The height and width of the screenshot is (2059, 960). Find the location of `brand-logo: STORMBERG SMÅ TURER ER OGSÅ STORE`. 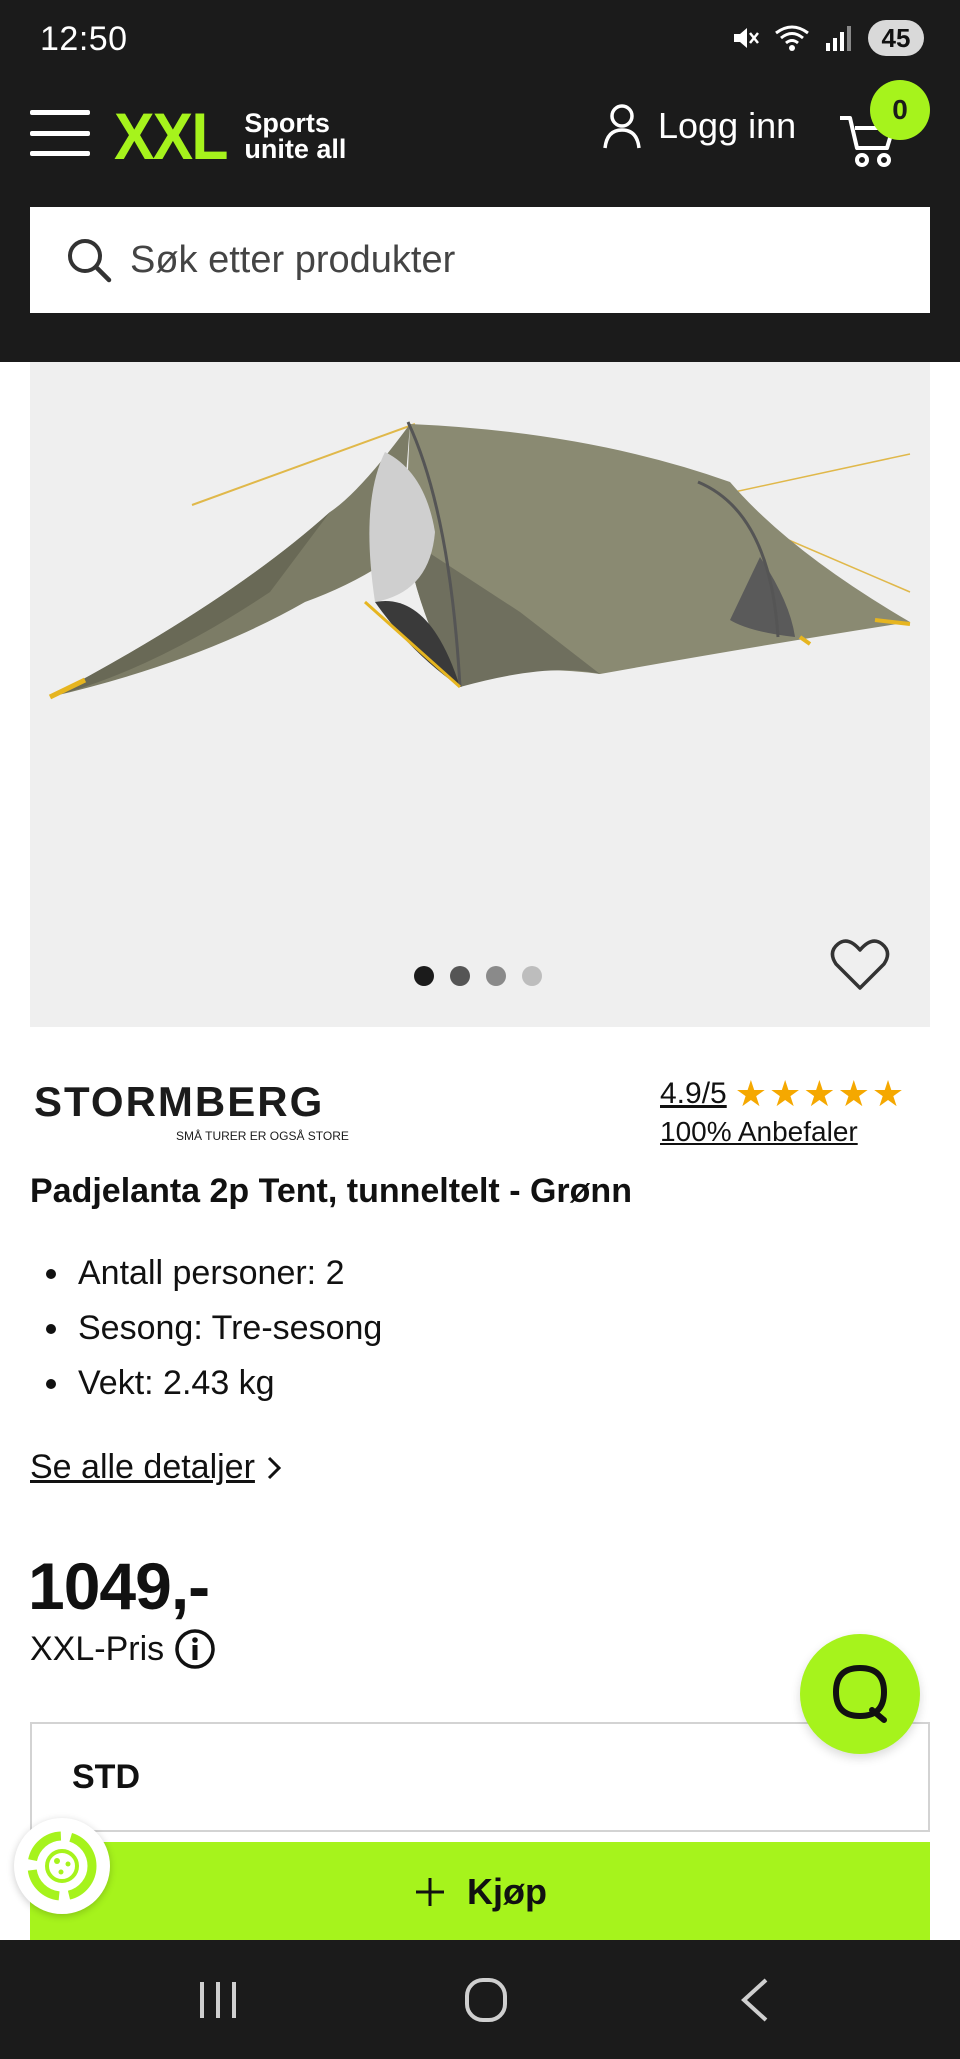

brand-logo: STORMBERG SMÅ TURER ER OGSÅ STORE is located at coordinates (194, 1111).